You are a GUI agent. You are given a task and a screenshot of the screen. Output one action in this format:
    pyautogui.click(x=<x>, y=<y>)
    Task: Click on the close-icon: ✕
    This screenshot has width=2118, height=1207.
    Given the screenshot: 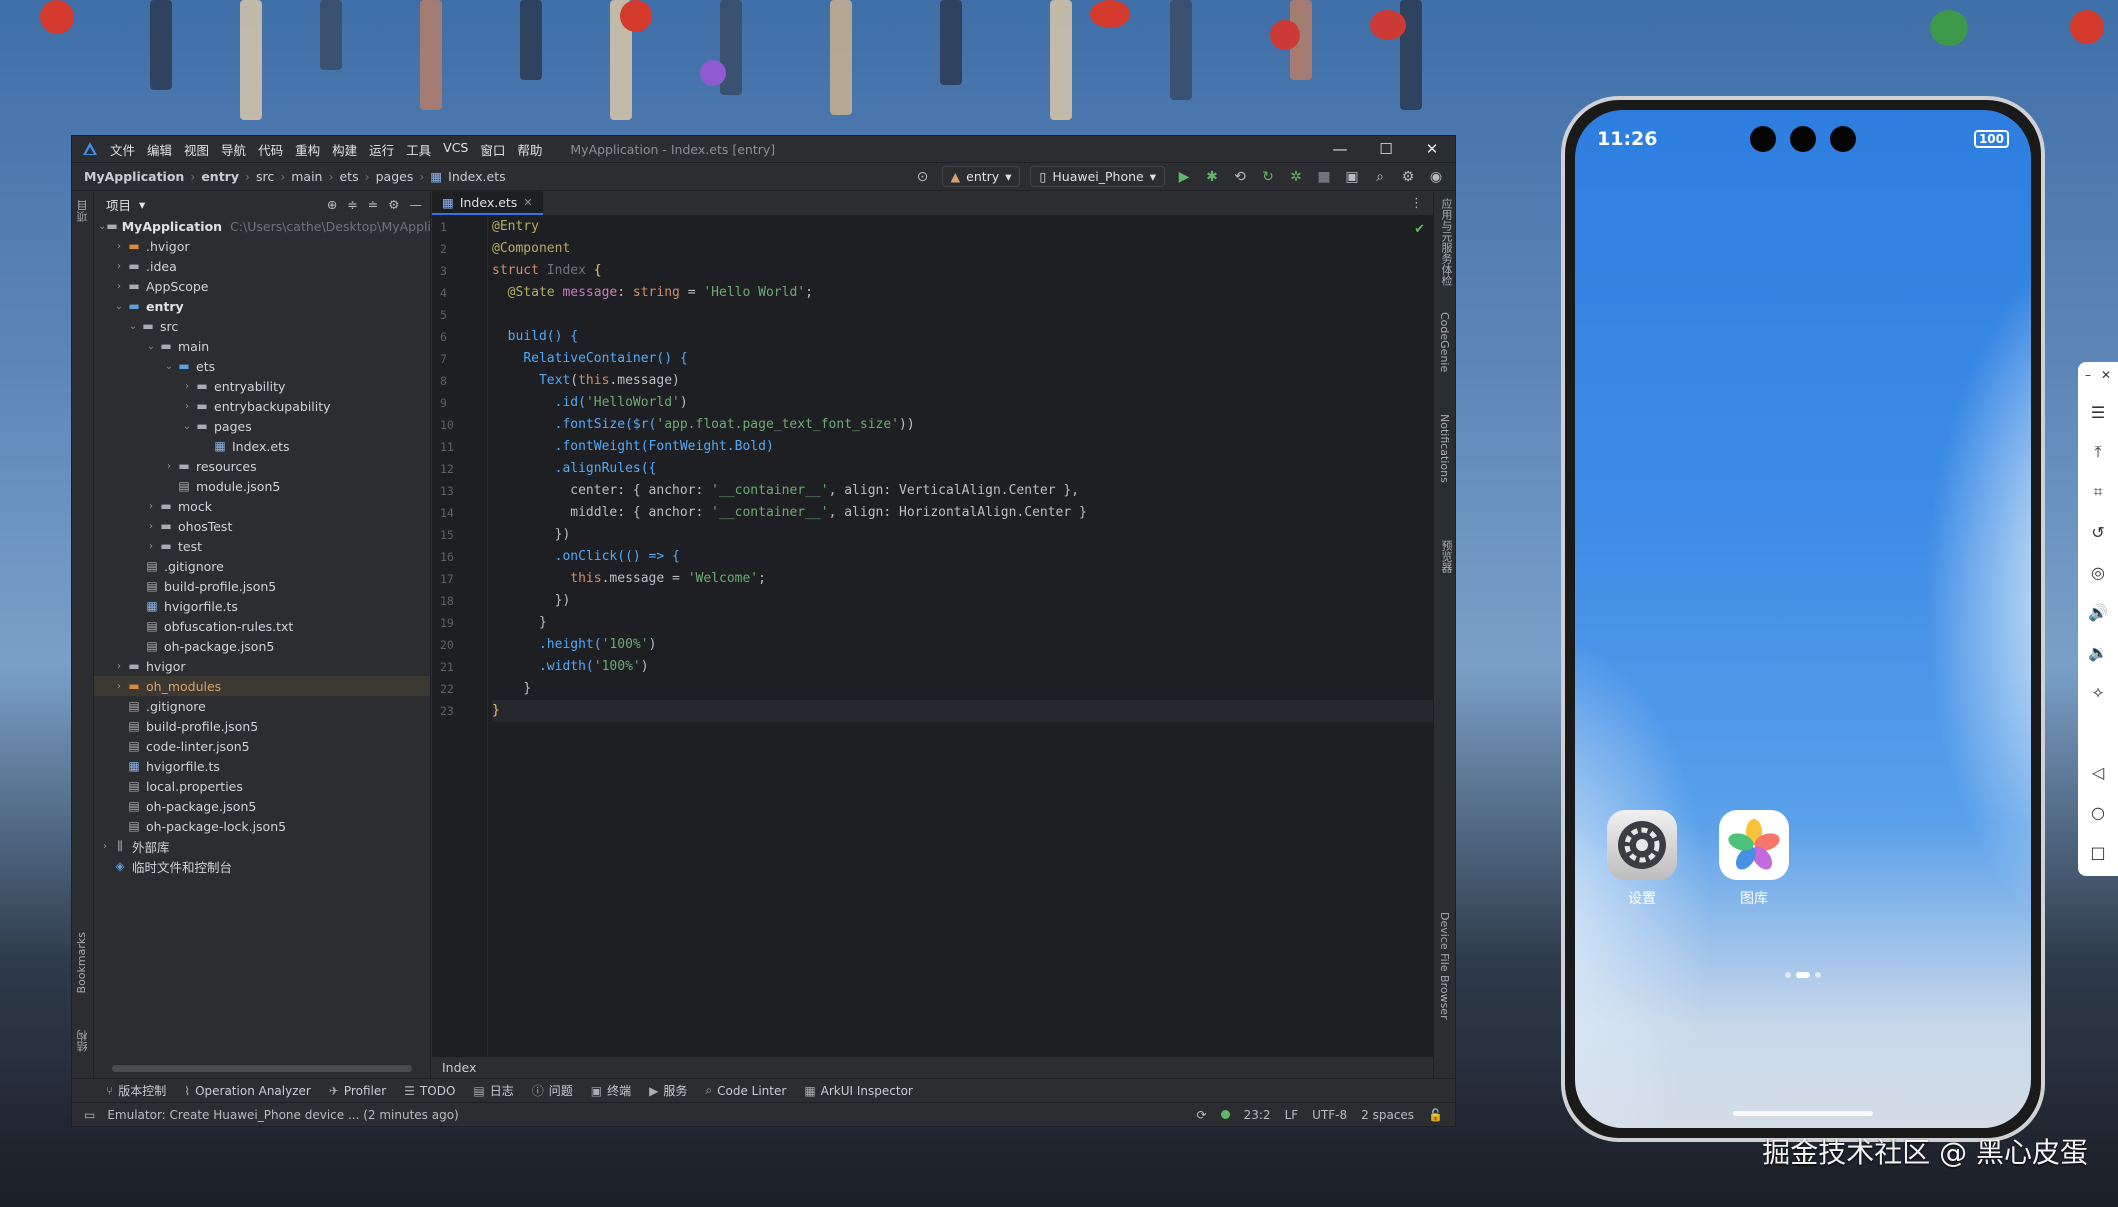 What is the action you would take?
    pyautogui.click(x=2106, y=375)
    